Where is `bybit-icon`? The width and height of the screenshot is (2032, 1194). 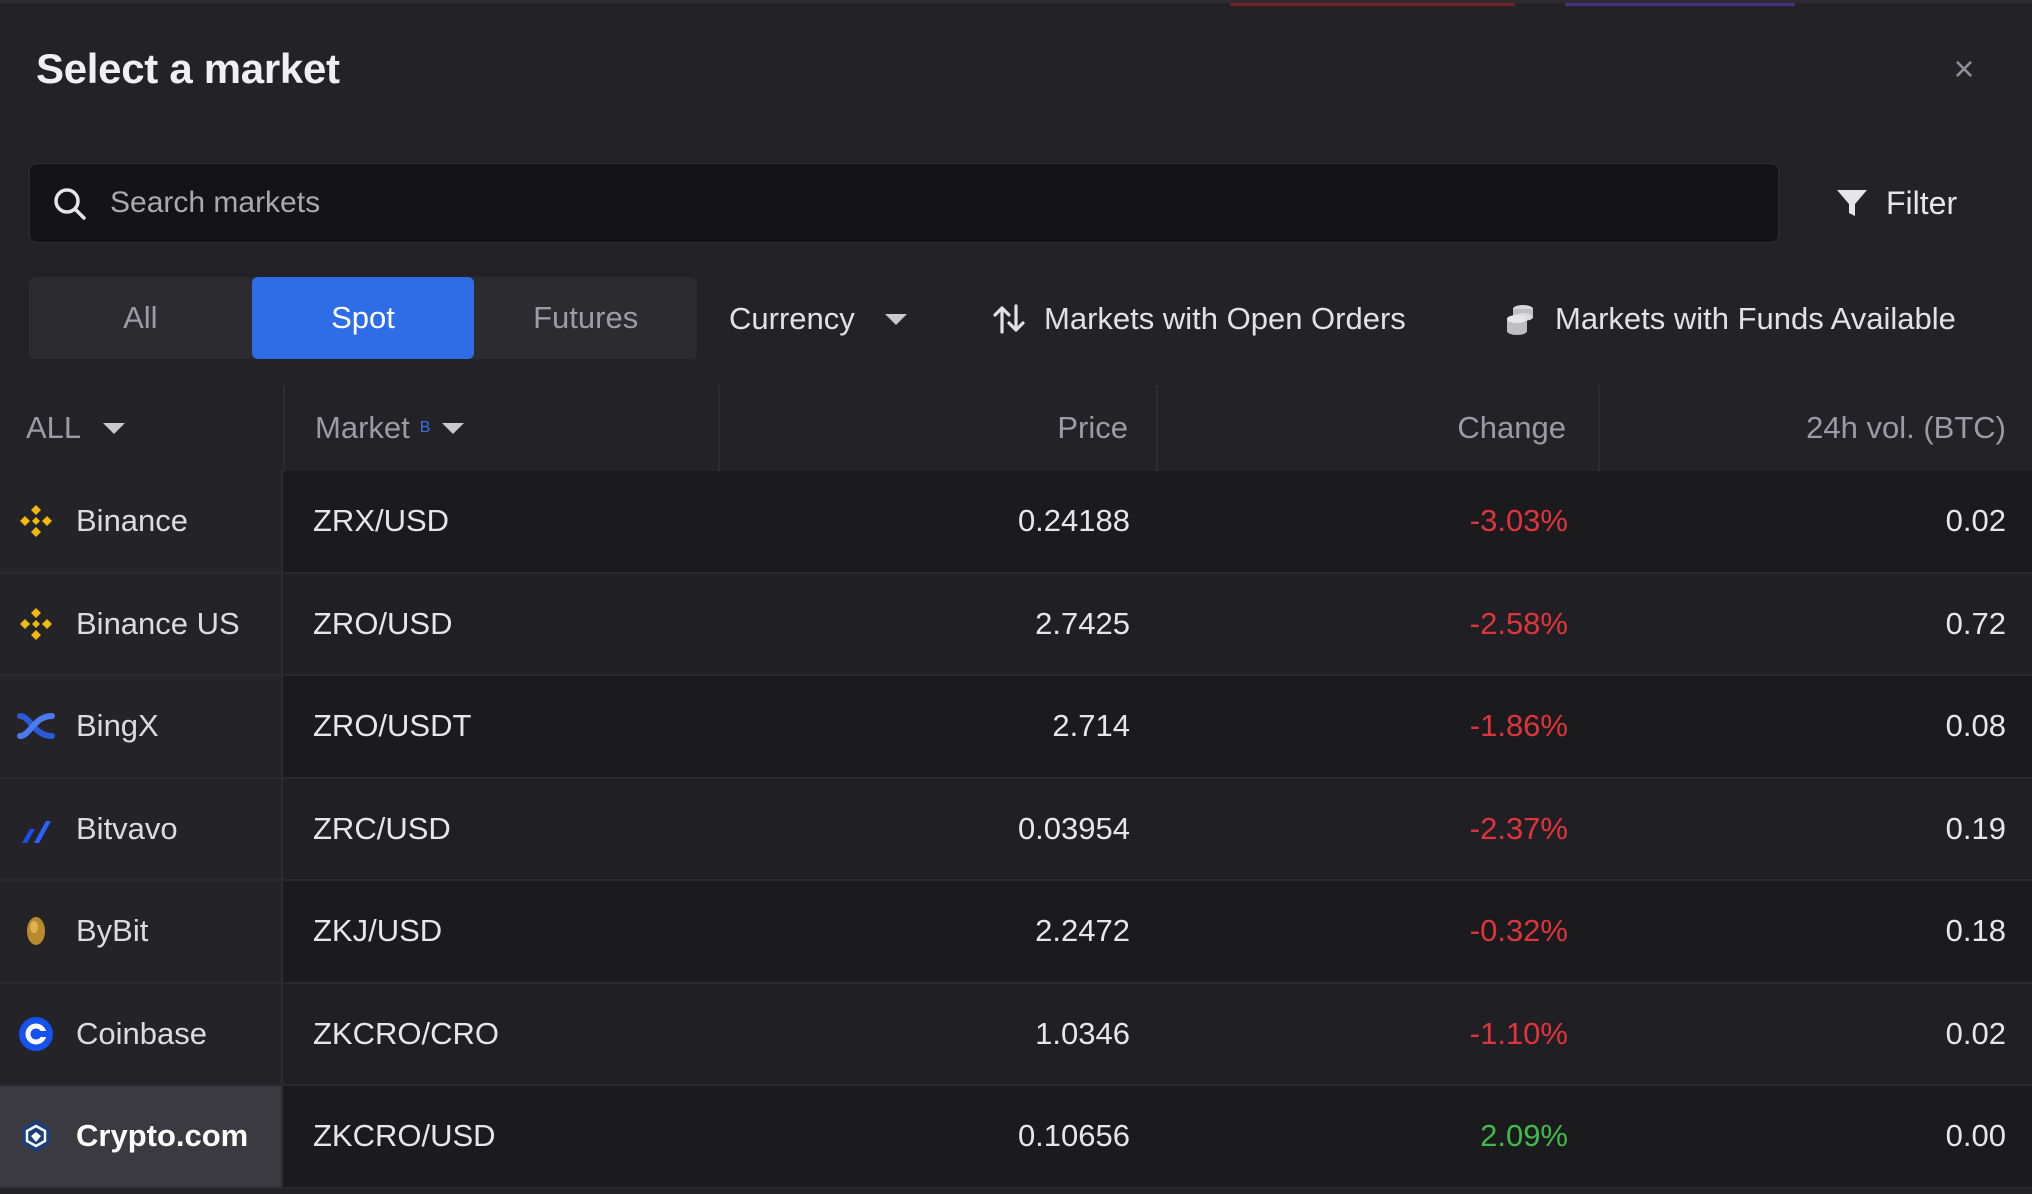 bybit-icon is located at coordinates (36, 931).